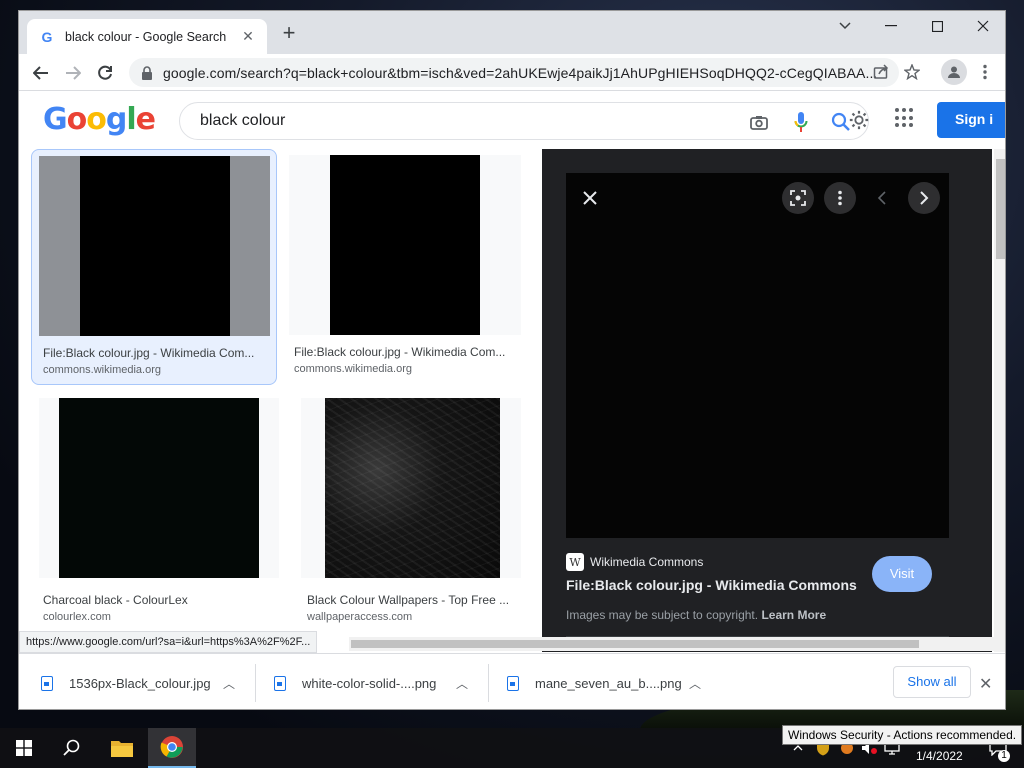  Describe the element at coordinates (985, 684) in the screenshot. I see `close-downloads-icon: ✕` at that location.